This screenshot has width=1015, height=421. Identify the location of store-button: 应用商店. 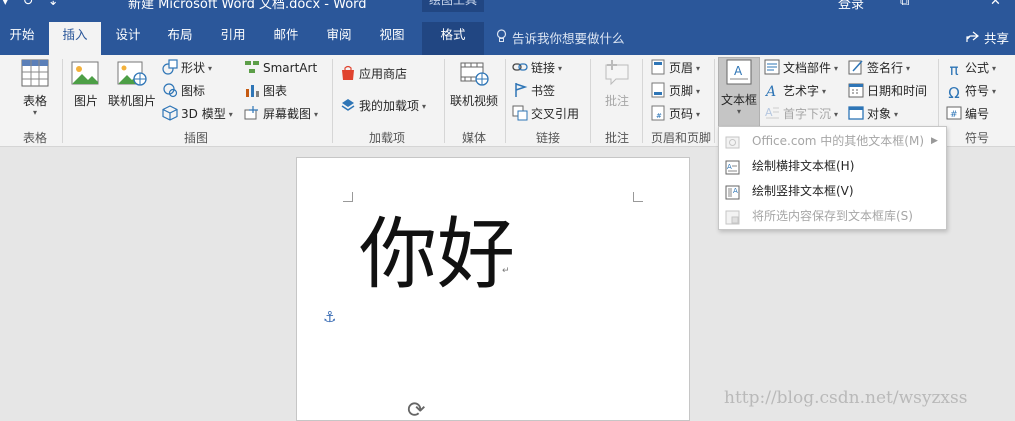
(373, 74).